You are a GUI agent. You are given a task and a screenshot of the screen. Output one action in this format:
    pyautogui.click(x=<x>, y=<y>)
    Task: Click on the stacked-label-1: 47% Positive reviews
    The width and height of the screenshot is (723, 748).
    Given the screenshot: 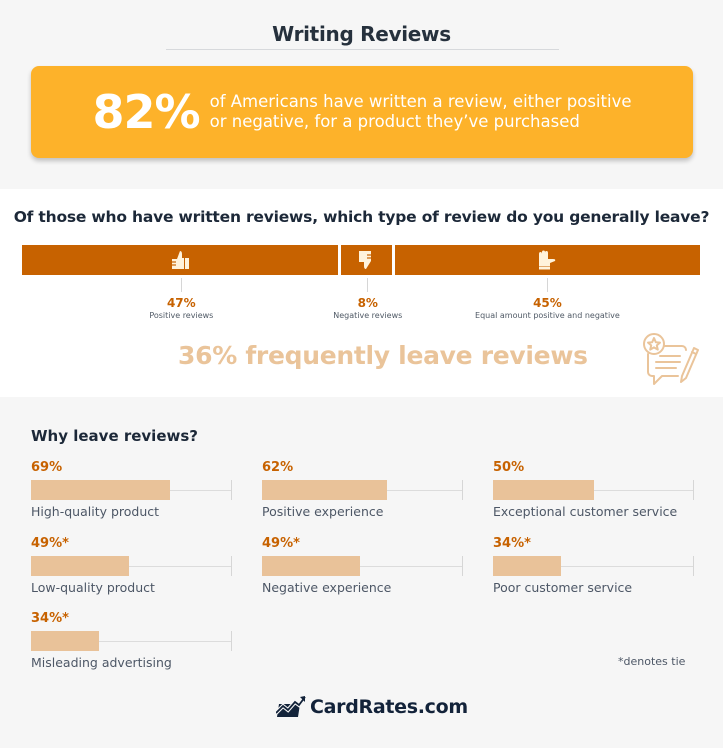 What is the action you would take?
    pyautogui.click(x=181, y=299)
    